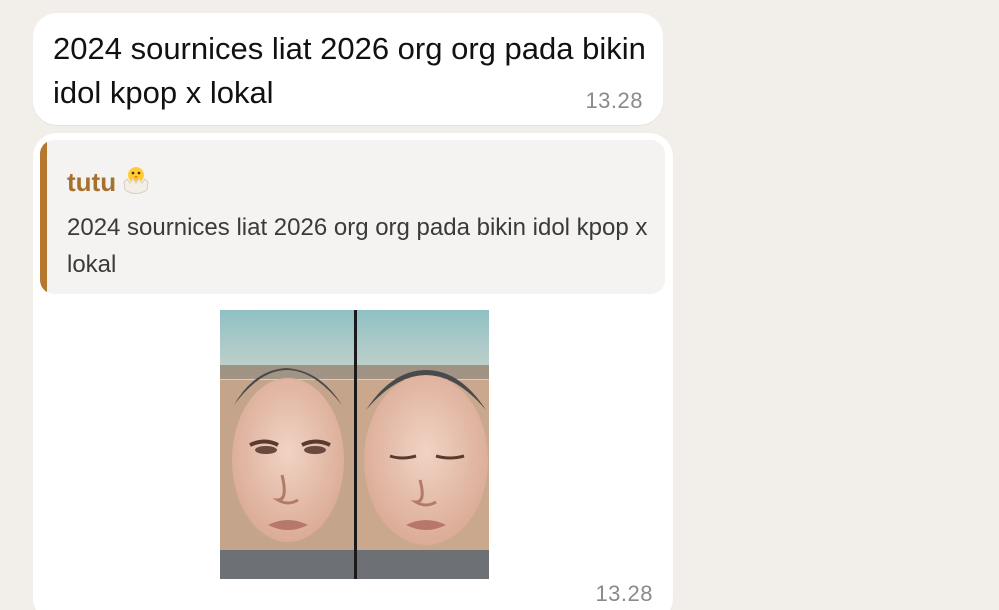 The height and width of the screenshot is (610, 999). What do you see at coordinates (92, 181) in the screenshot?
I see `quoted-author-name: tutu` at bounding box center [92, 181].